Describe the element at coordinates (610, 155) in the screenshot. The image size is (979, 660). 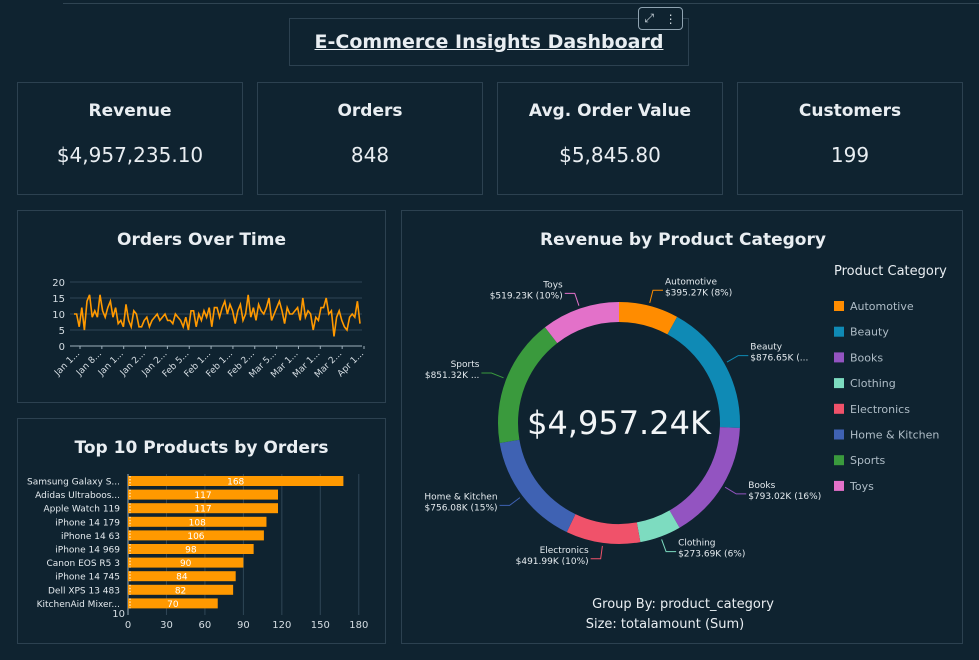
I see `kpi-value: $5,845.80` at that location.